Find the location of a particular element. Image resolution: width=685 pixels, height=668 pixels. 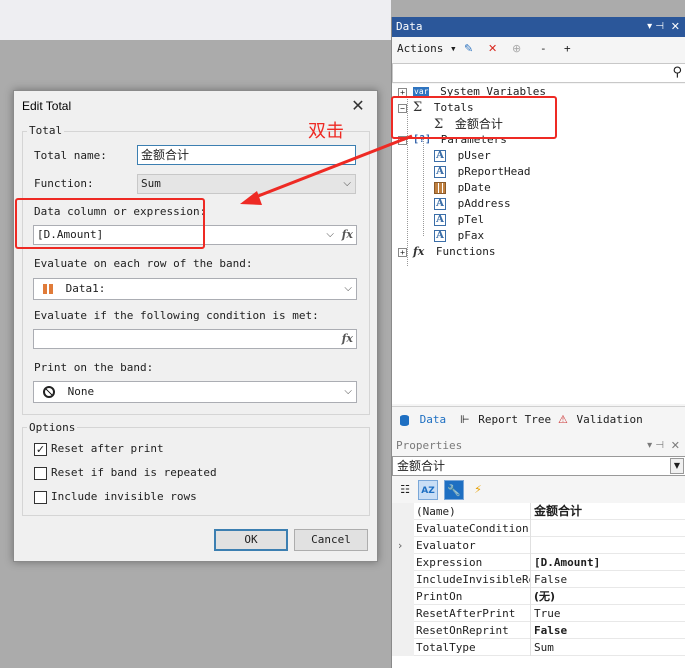

evaluate-each-label: Evaluate on each row of the band: is located at coordinates (143, 263).